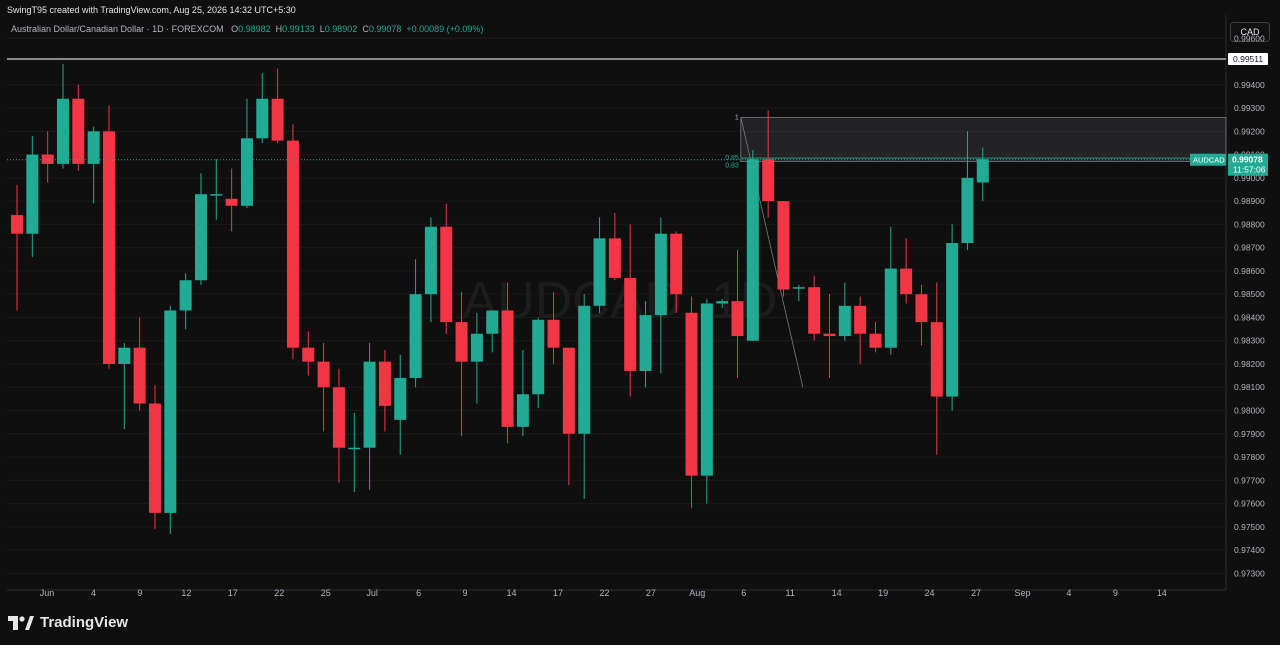 The image size is (1280, 645). Describe the element at coordinates (21, 622) in the screenshot. I see `tradingview-logo-icon` at that location.